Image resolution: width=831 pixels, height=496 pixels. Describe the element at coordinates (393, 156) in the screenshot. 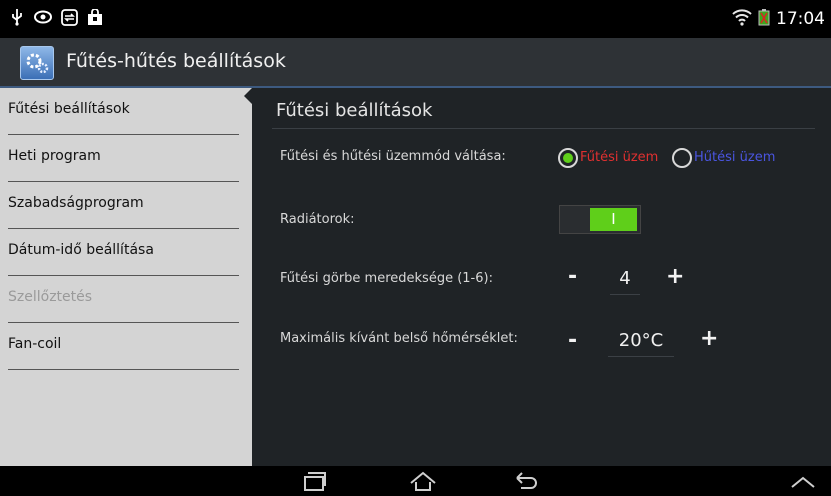

I see `mode-label: Fűtési és hűtési üzemmód váltása:` at that location.